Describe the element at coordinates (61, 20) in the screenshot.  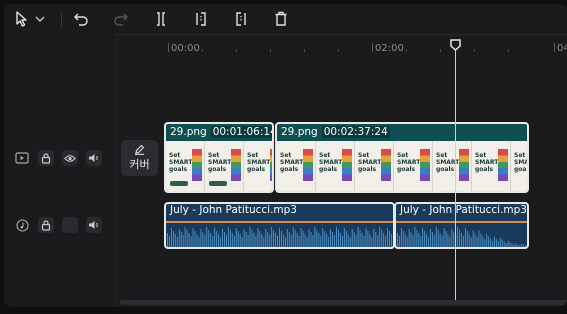
I see `toolbar-divider` at that location.